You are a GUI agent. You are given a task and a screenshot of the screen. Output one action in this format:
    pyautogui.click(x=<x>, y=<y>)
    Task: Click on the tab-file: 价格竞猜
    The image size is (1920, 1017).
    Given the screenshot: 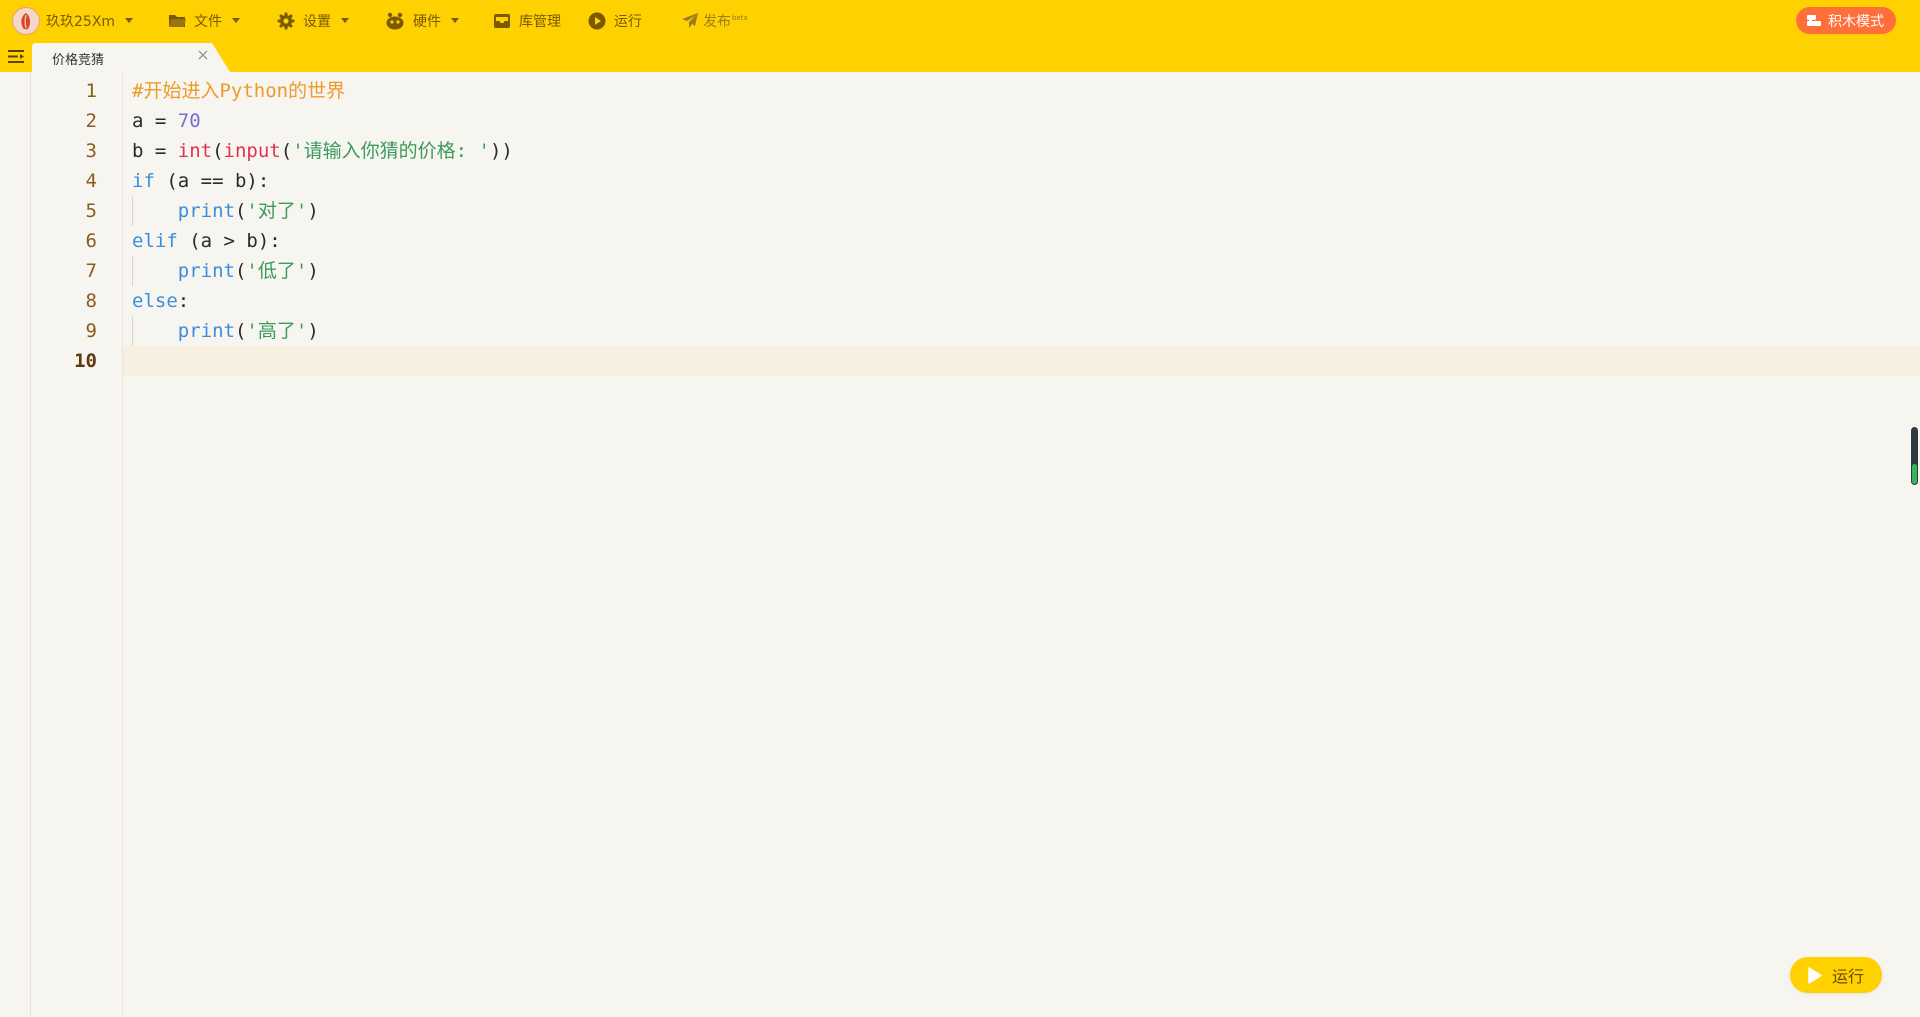 What is the action you would take?
    pyautogui.click(x=131, y=56)
    